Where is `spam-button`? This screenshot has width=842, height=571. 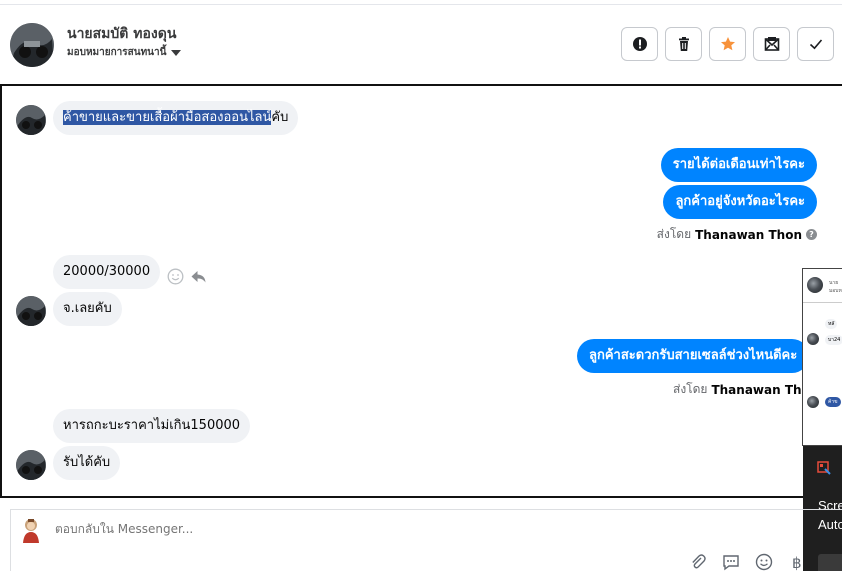
spam-button is located at coordinates (639, 44).